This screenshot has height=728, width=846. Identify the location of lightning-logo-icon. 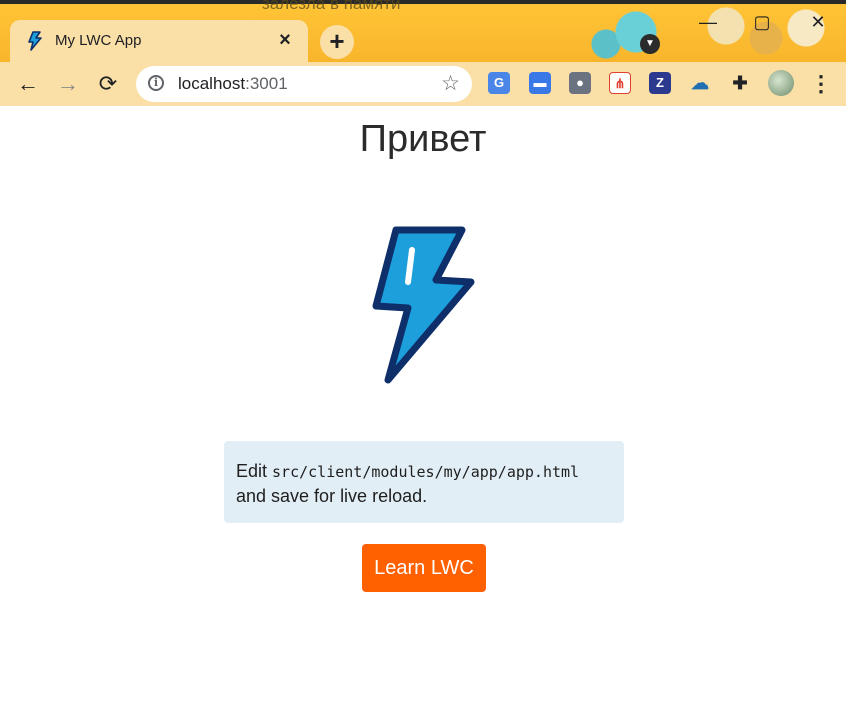
(423, 305).